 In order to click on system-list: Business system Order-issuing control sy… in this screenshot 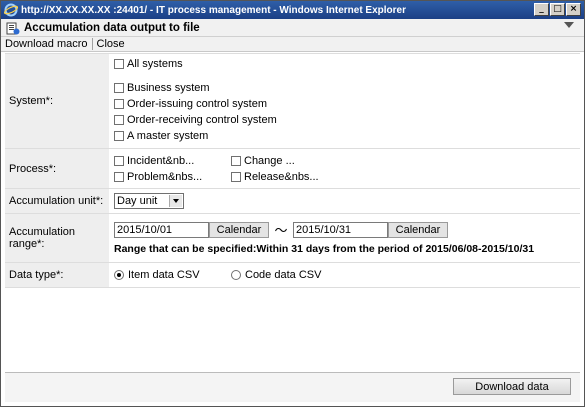, I will do `click(195, 112)`.